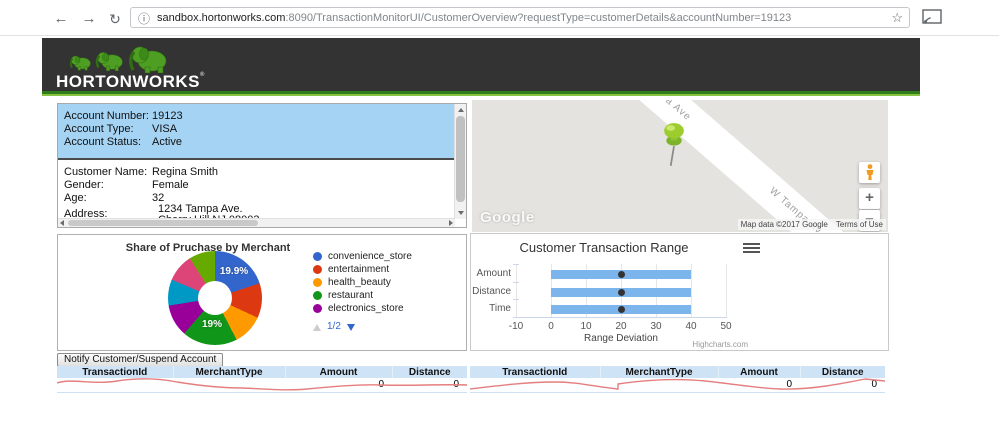 The height and width of the screenshot is (443, 999). What do you see at coordinates (317, 327) in the screenshot?
I see `legend-page-up-icon` at bounding box center [317, 327].